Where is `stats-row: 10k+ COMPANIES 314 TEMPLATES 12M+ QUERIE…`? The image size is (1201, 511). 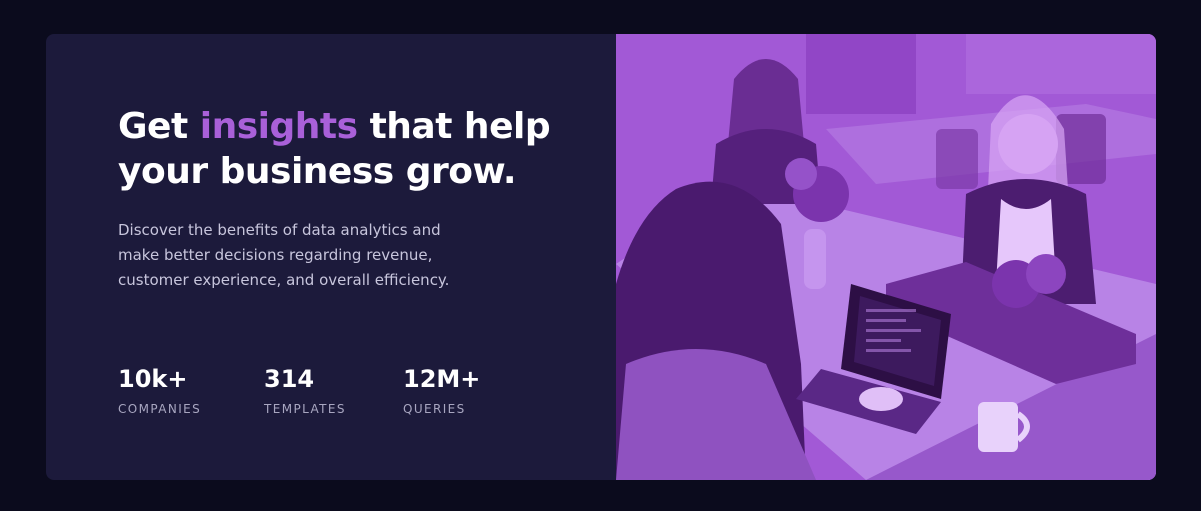
stats-row: 10k+ COMPANIES 314 TEMPLATES 12M+ QUERIE… is located at coordinates (320, 390).